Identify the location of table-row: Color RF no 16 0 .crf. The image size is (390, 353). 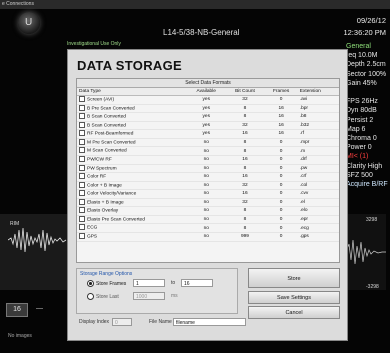
(208, 177).